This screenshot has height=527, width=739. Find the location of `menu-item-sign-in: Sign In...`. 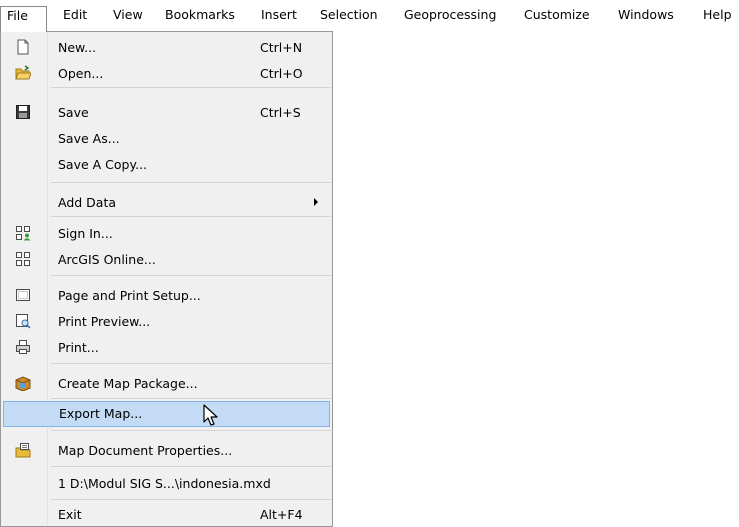

menu-item-sign-in: Sign In... is located at coordinates (166, 233).